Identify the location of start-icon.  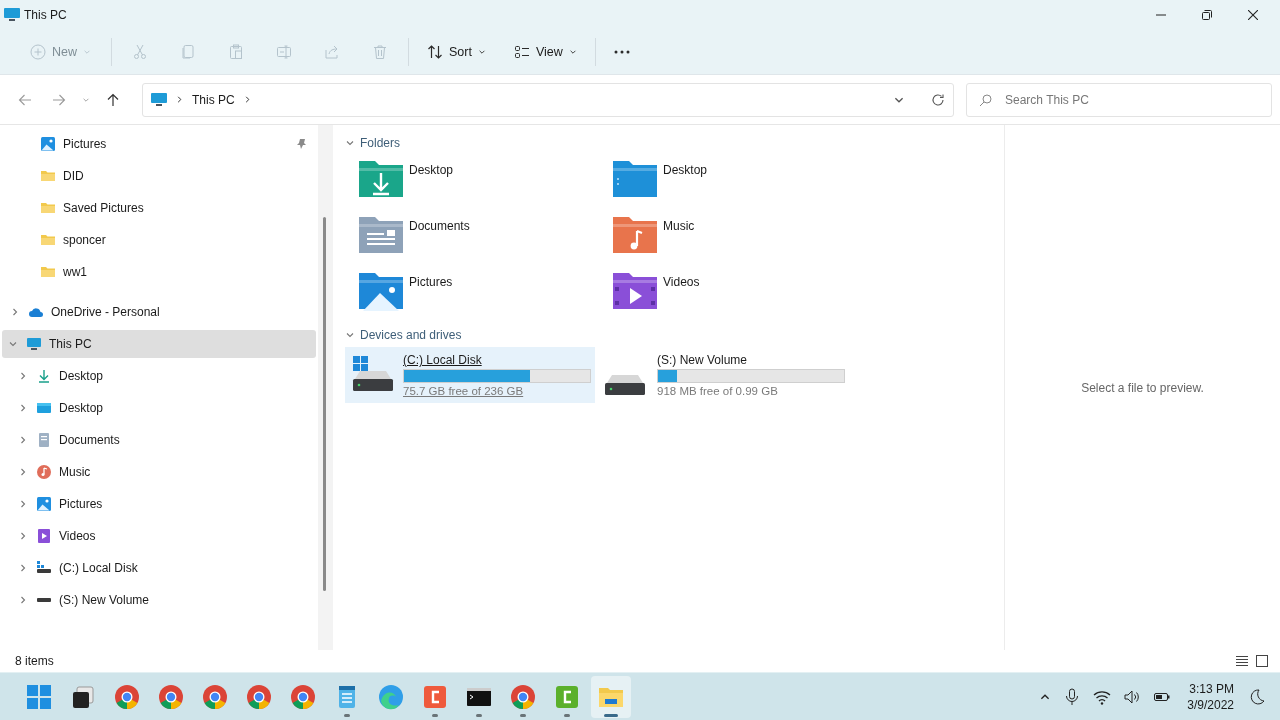
(39, 696).